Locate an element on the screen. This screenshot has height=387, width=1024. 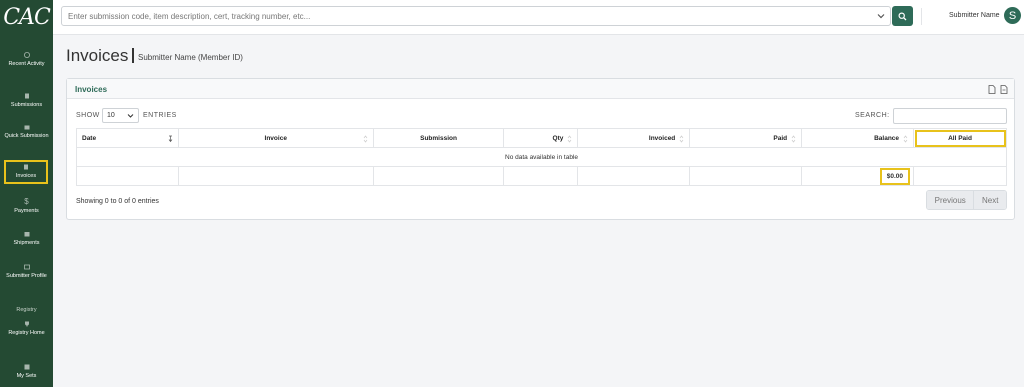
sidebar-item-submissions: Submissions is located at coordinates (26, 101).